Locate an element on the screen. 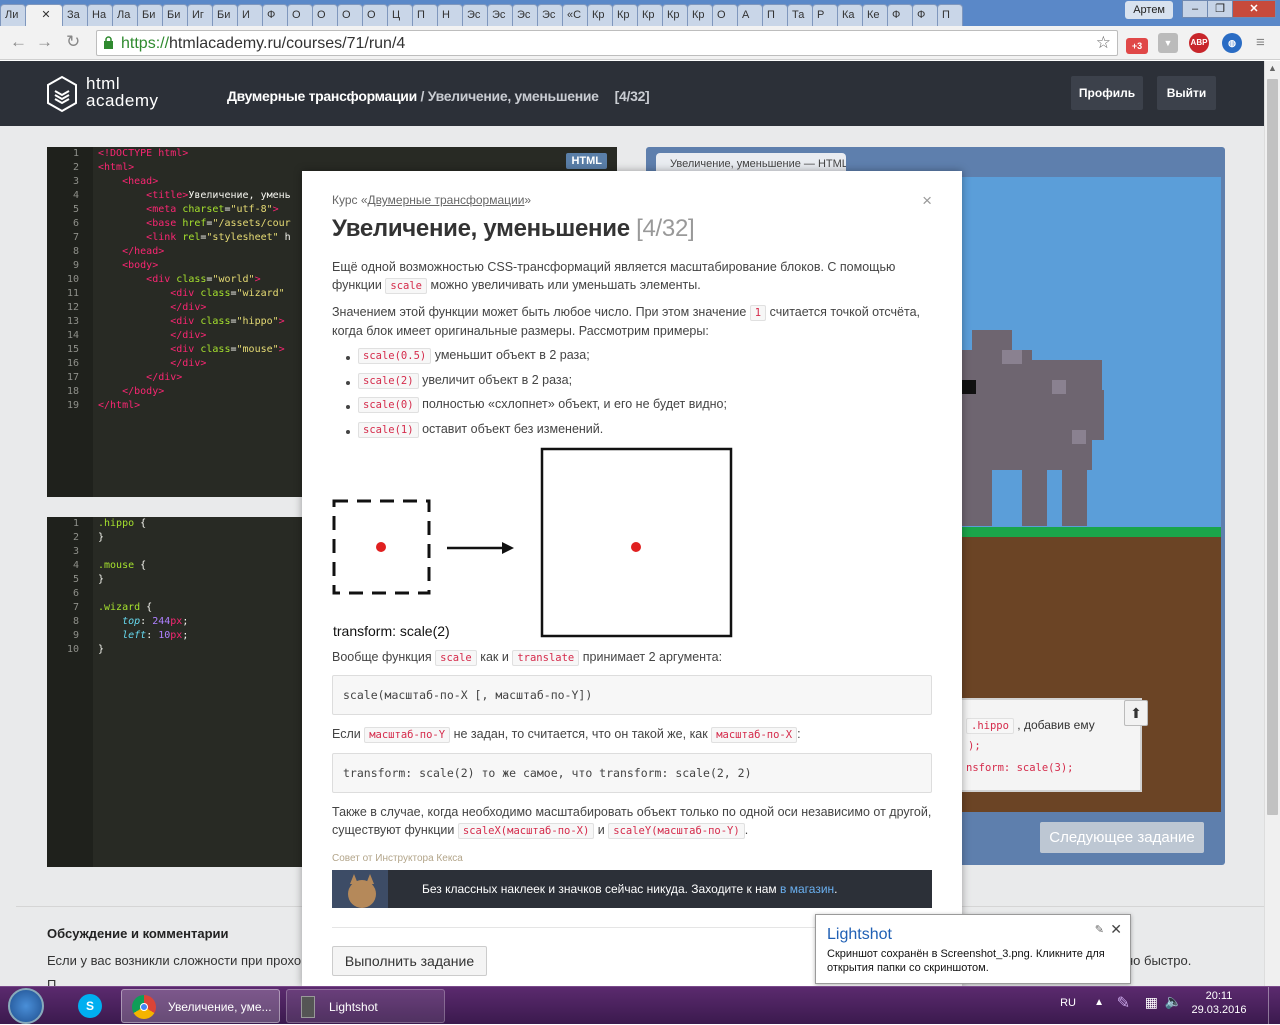  browser-tab: И is located at coordinates (250, 15).